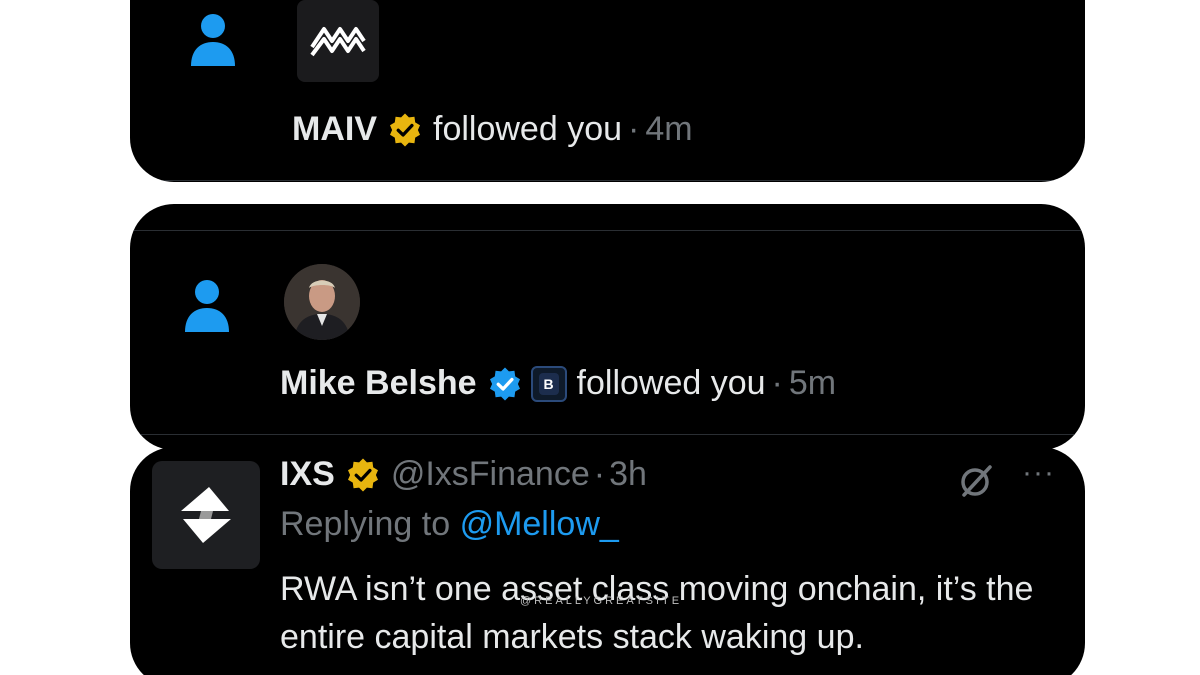 This screenshot has height=675, width=1200. What do you see at coordinates (539, 524) in the screenshot?
I see `reply-mention-link: @Mellow_` at bounding box center [539, 524].